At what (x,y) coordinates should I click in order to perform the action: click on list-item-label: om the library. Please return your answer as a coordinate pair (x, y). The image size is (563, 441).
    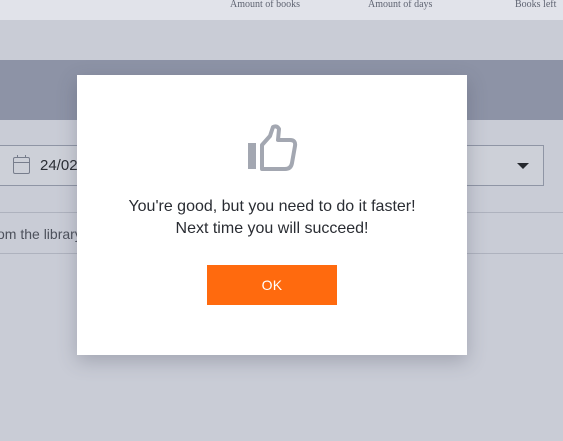
    Looking at the image, I should click on (41, 234).